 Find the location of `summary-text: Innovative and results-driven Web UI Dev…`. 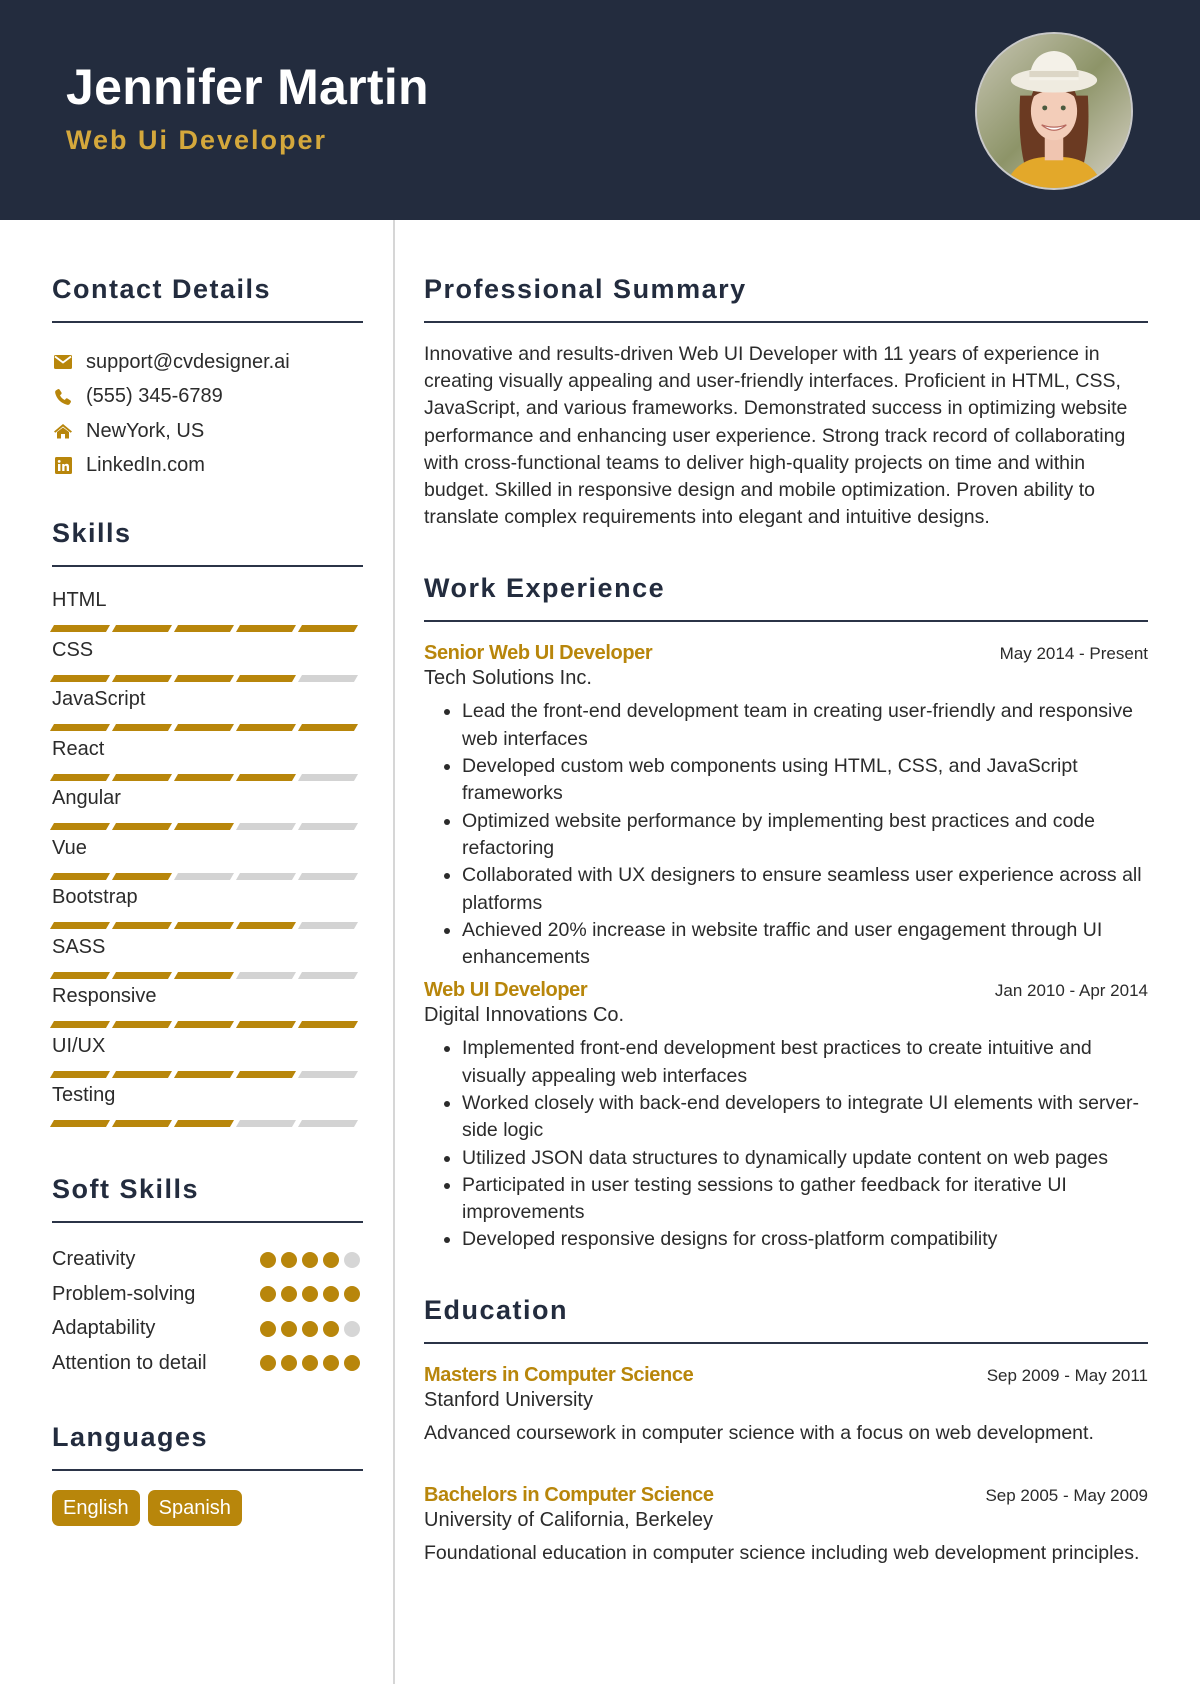

summary-text: Innovative and results-driven Web UI Dev… is located at coordinates (776, 436).